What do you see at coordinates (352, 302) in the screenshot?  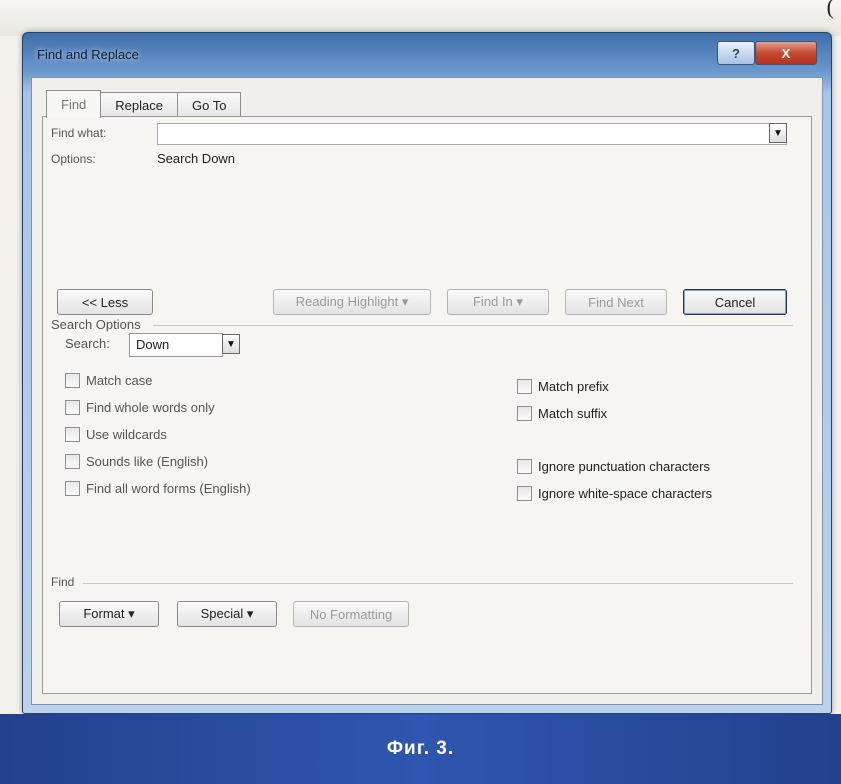 I see `reading-highlight-button: Reading Highlight ▾` at bounding box center [352, 302].